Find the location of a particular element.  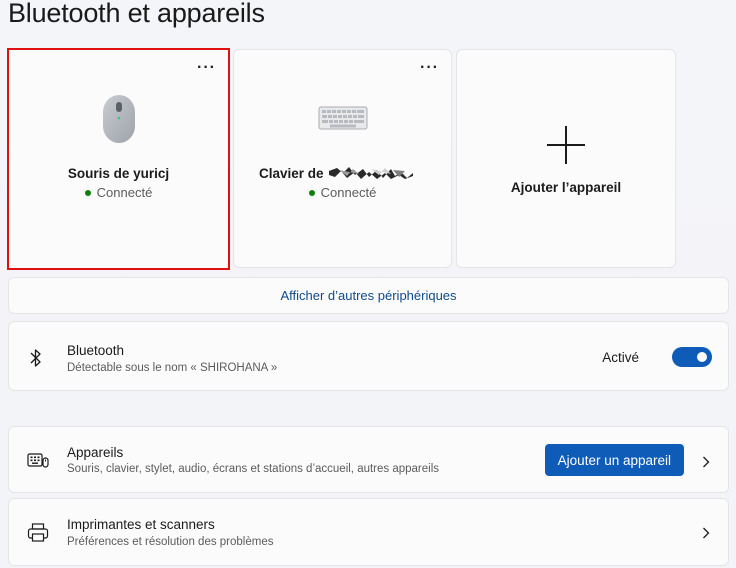

bluetooth-icon is located at coordinates (36, 360).